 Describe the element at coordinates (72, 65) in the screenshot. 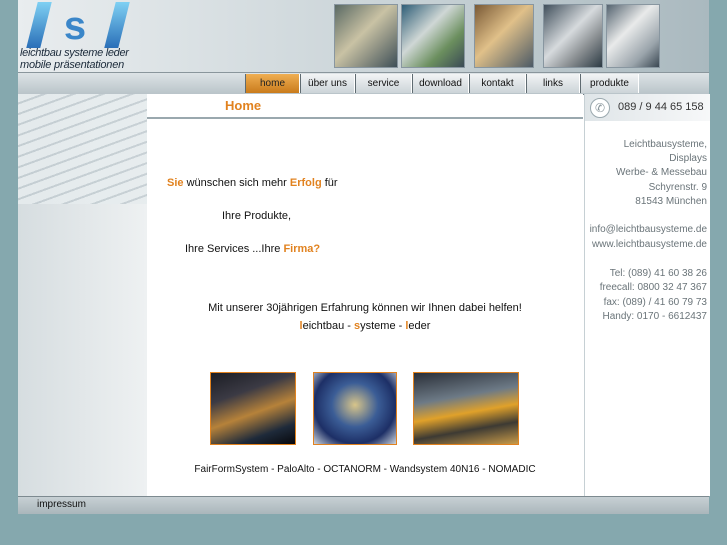

I see `logo-tagline-2: mobile präsentationen` at that location.